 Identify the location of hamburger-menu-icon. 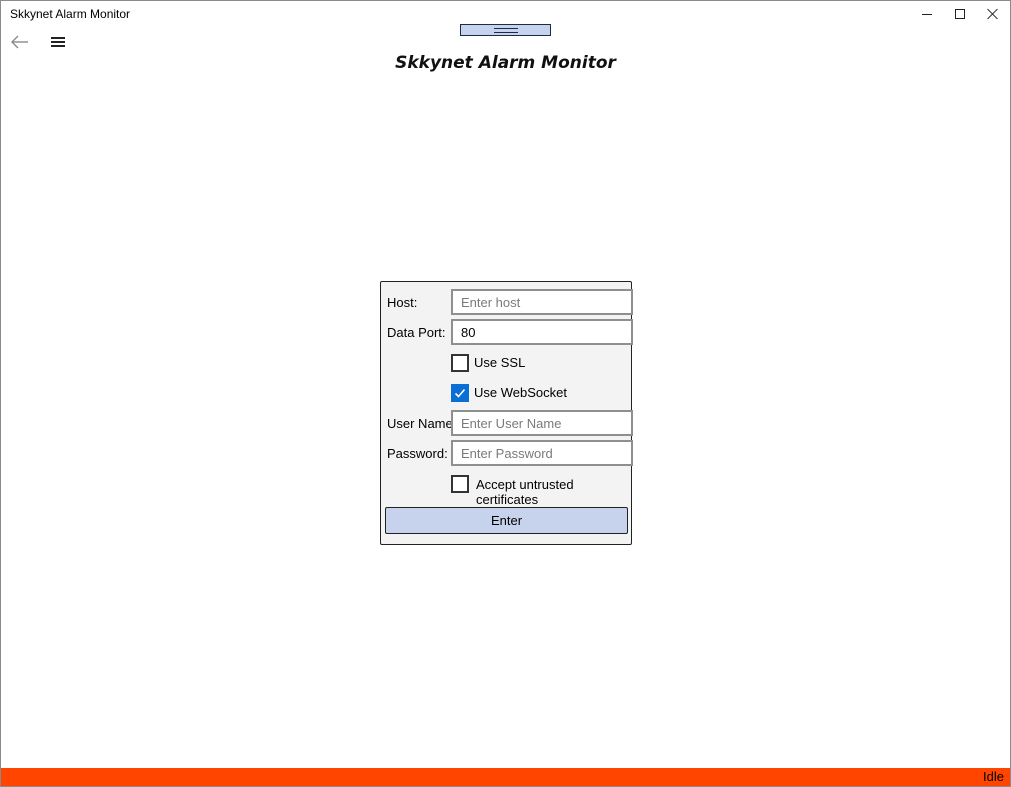
(58, 38).